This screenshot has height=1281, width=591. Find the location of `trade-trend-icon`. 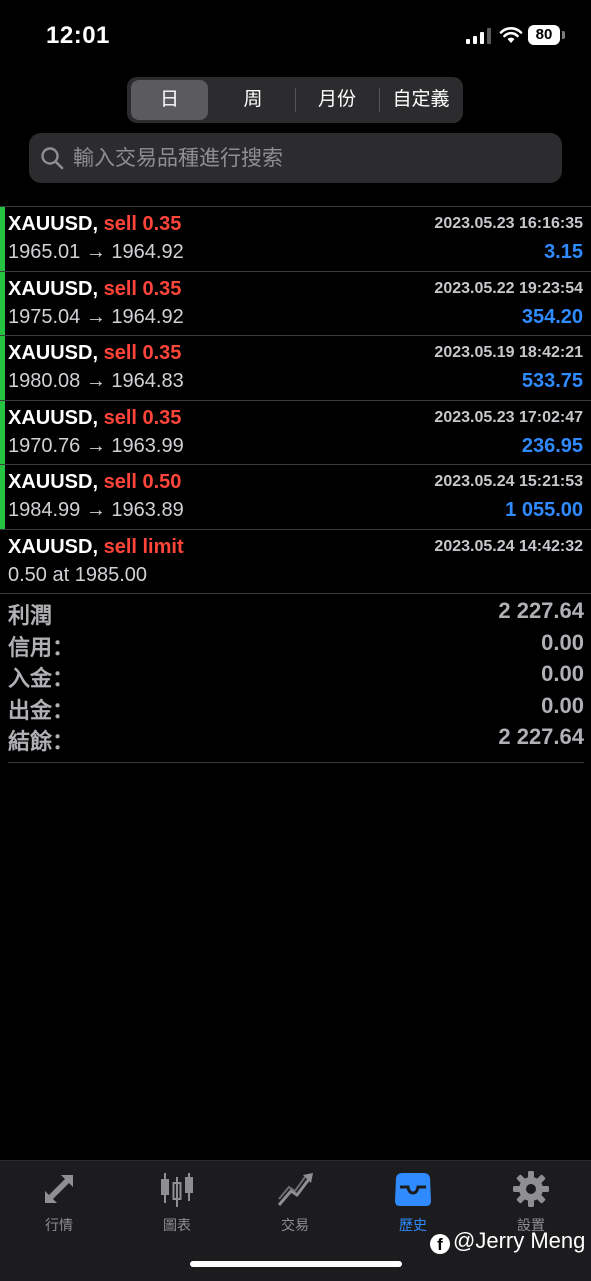

trade-trend-icon is located at coordinates (295, 1189).